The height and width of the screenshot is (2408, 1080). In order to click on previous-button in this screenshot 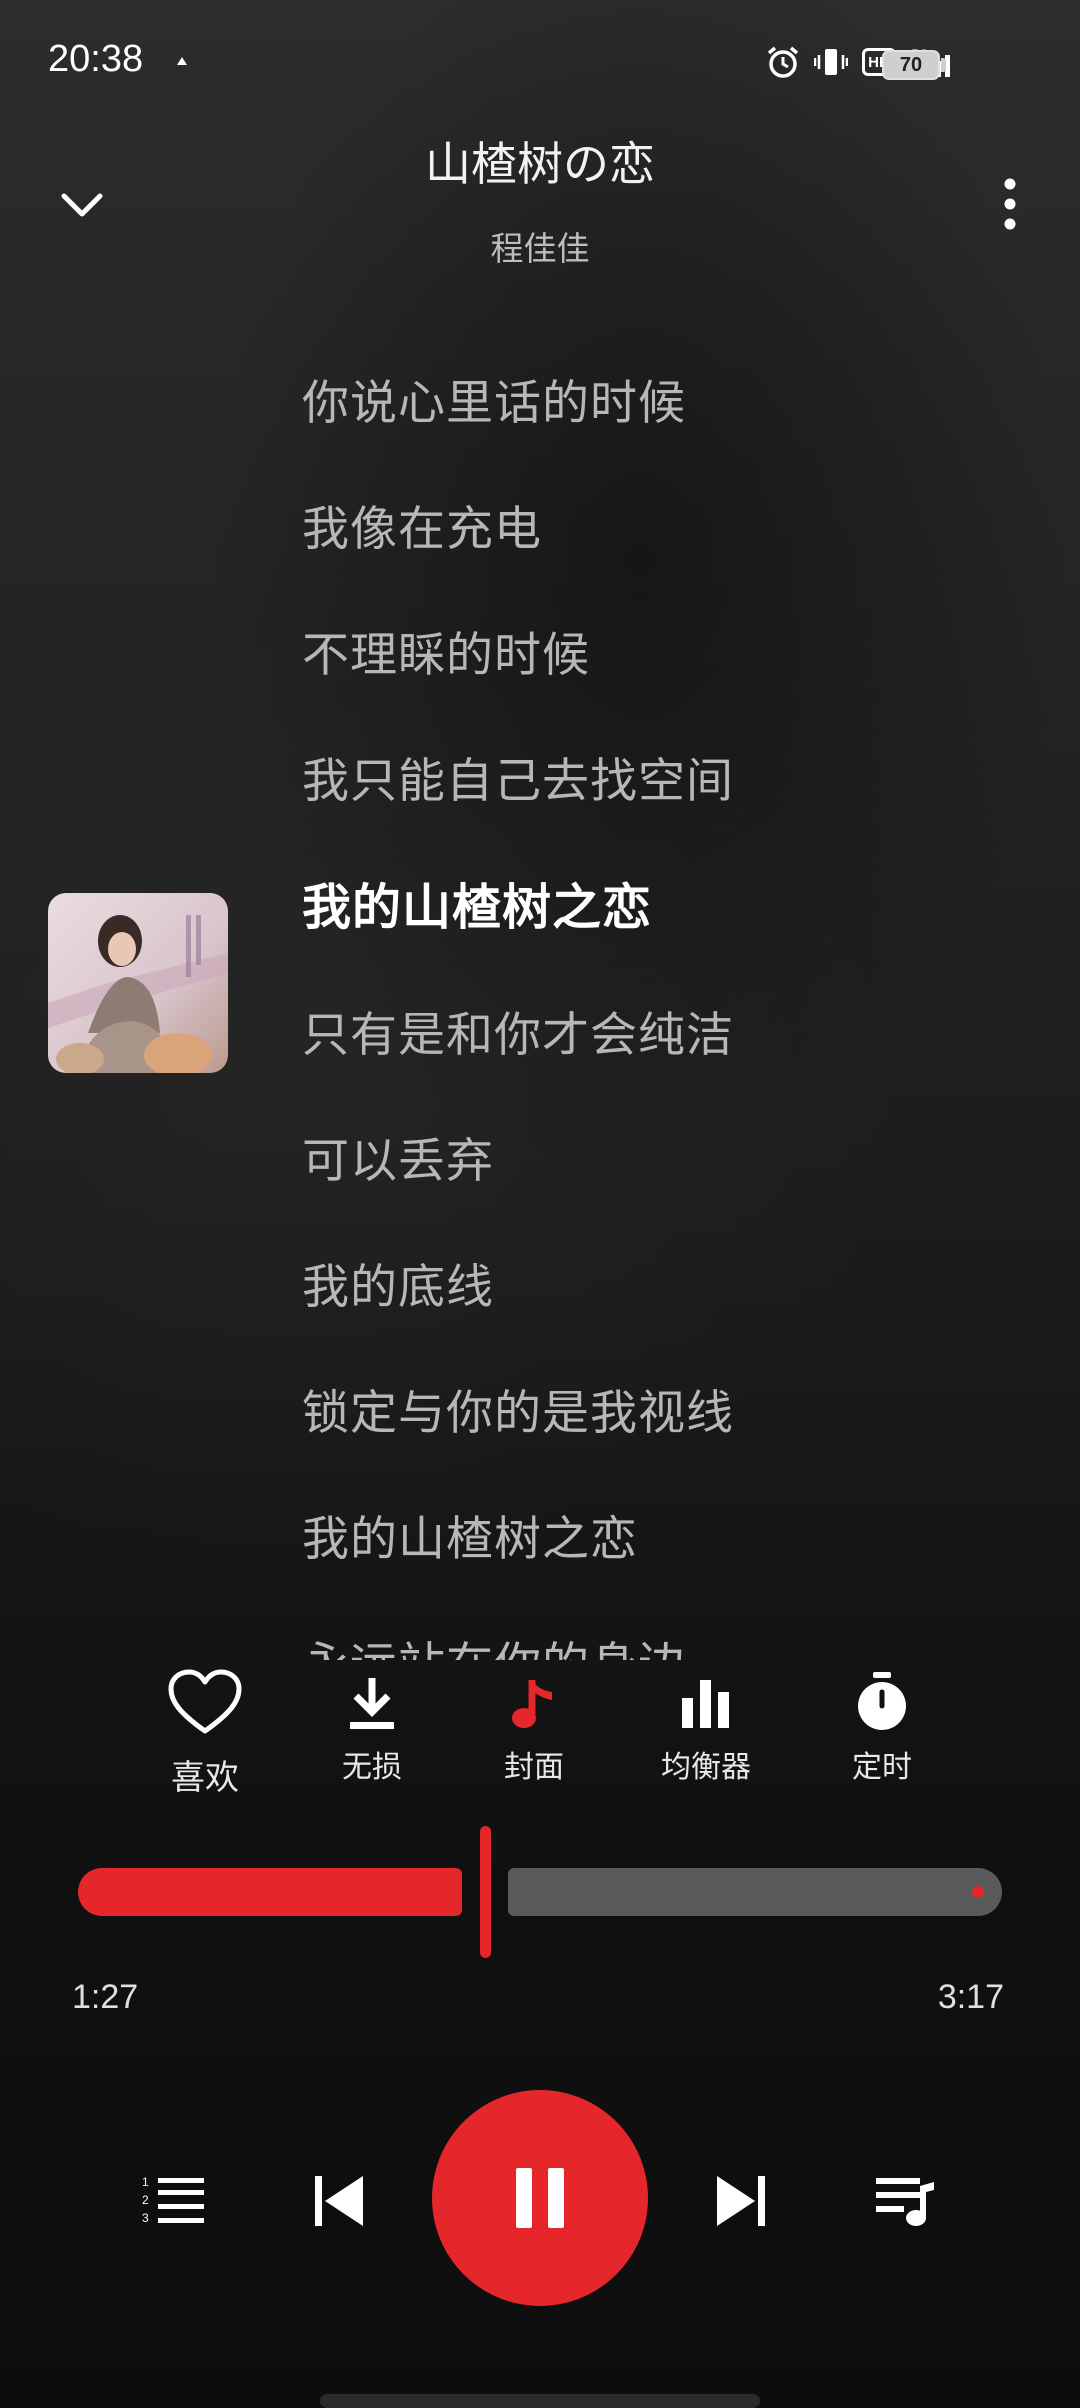, I will do `click(339, 2201)`.